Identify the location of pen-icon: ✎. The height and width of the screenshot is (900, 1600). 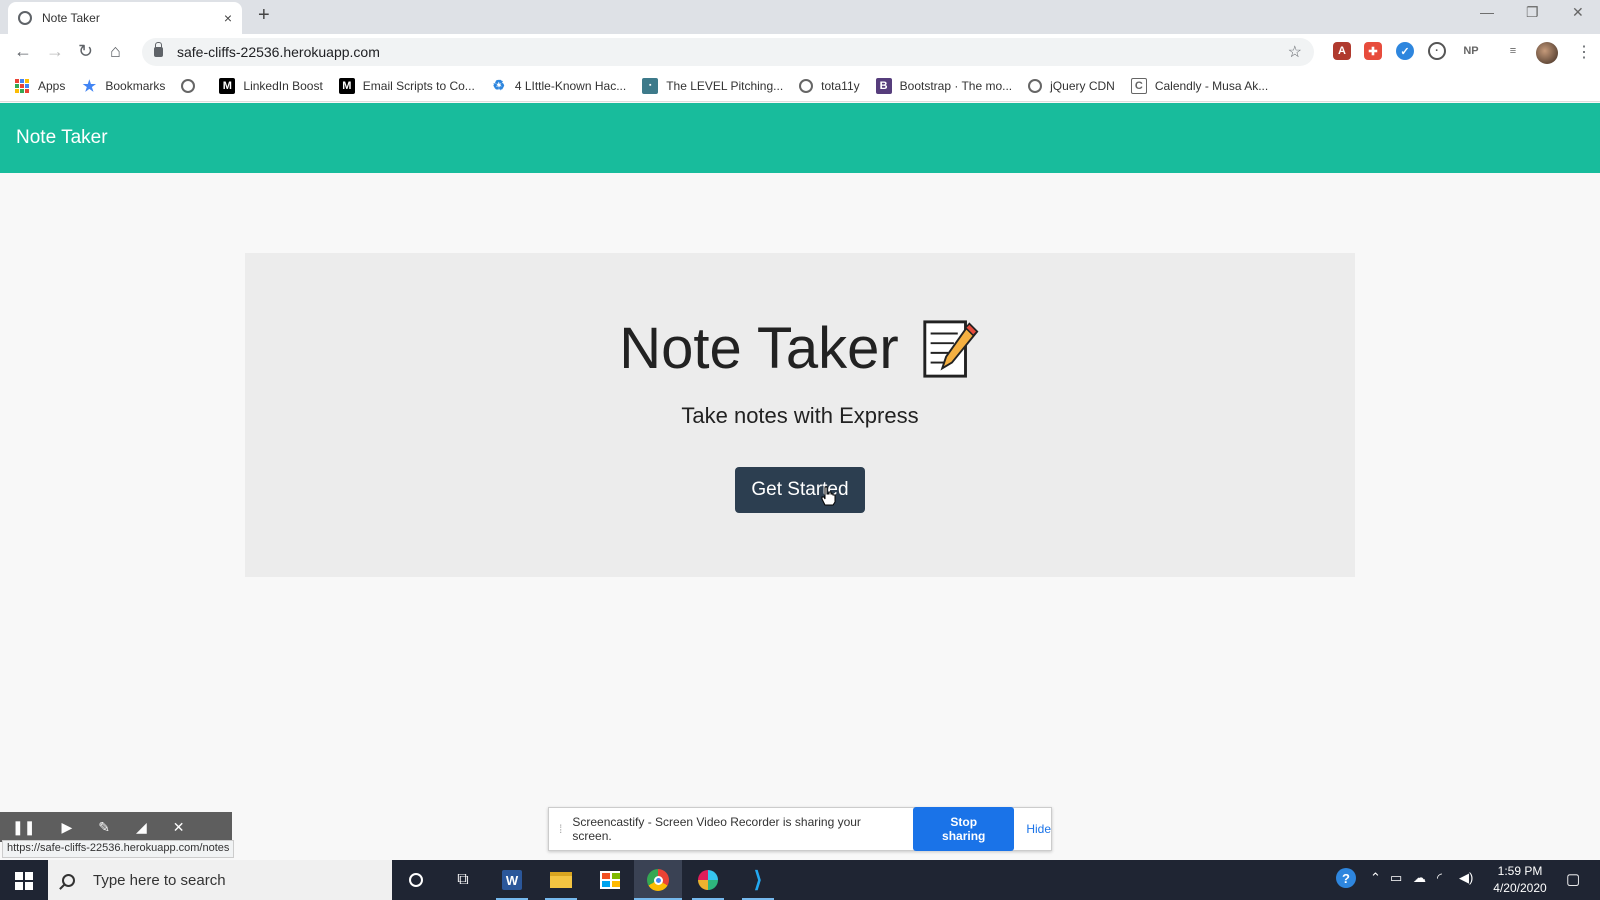
(104, 827).